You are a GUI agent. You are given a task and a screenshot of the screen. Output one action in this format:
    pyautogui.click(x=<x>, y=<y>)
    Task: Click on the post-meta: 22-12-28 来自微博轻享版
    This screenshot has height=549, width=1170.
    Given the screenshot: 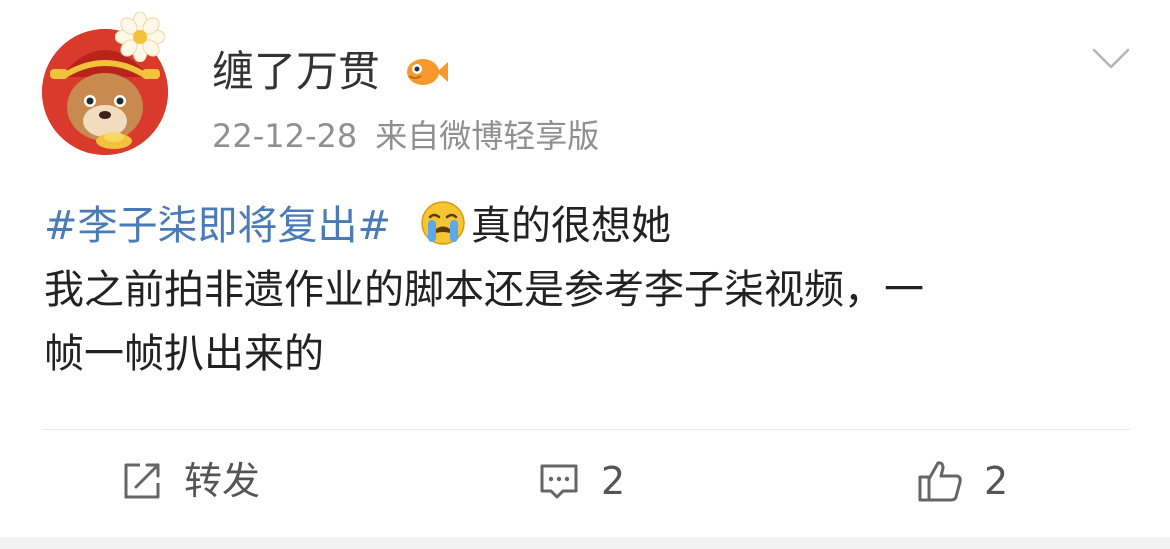 What is the action you would take?
    pyautogui.click(x=405, y=136)
    